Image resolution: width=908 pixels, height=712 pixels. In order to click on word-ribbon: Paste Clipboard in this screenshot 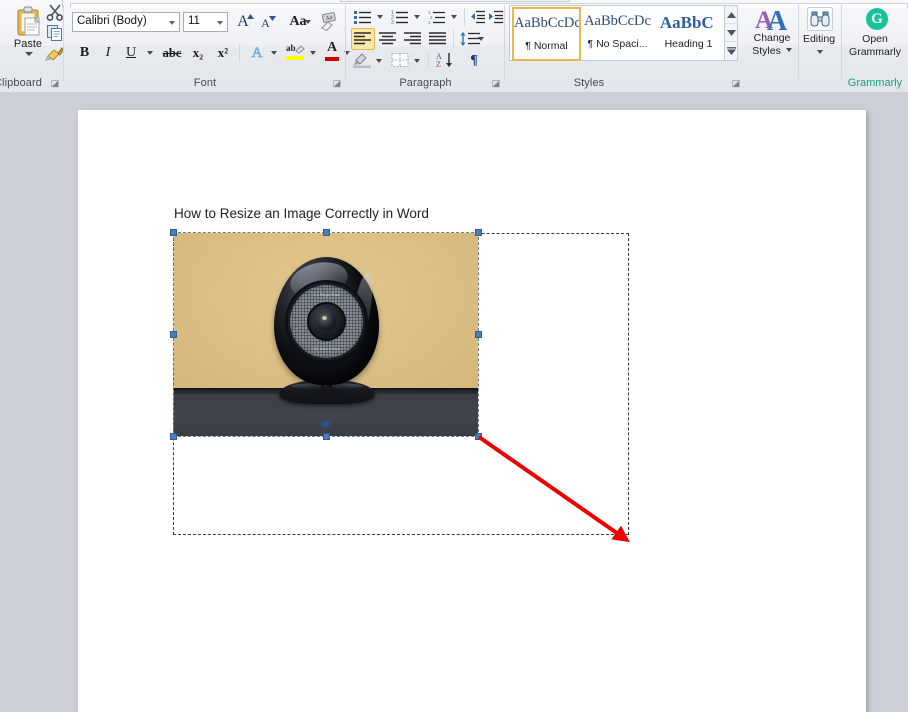, I will do `click(454, 46)`.